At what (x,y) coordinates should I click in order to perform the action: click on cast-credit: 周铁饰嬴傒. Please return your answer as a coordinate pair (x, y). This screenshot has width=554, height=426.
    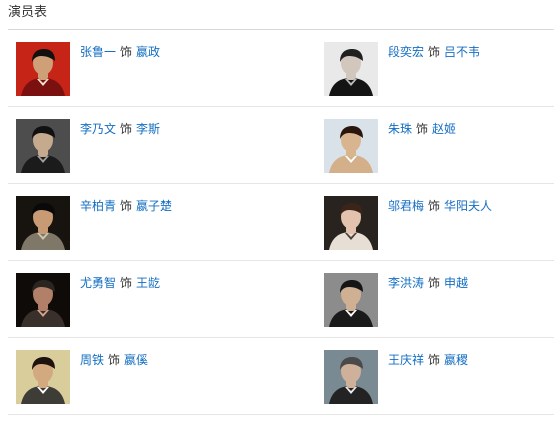
    Looking at the image, I should click on (114, 360).